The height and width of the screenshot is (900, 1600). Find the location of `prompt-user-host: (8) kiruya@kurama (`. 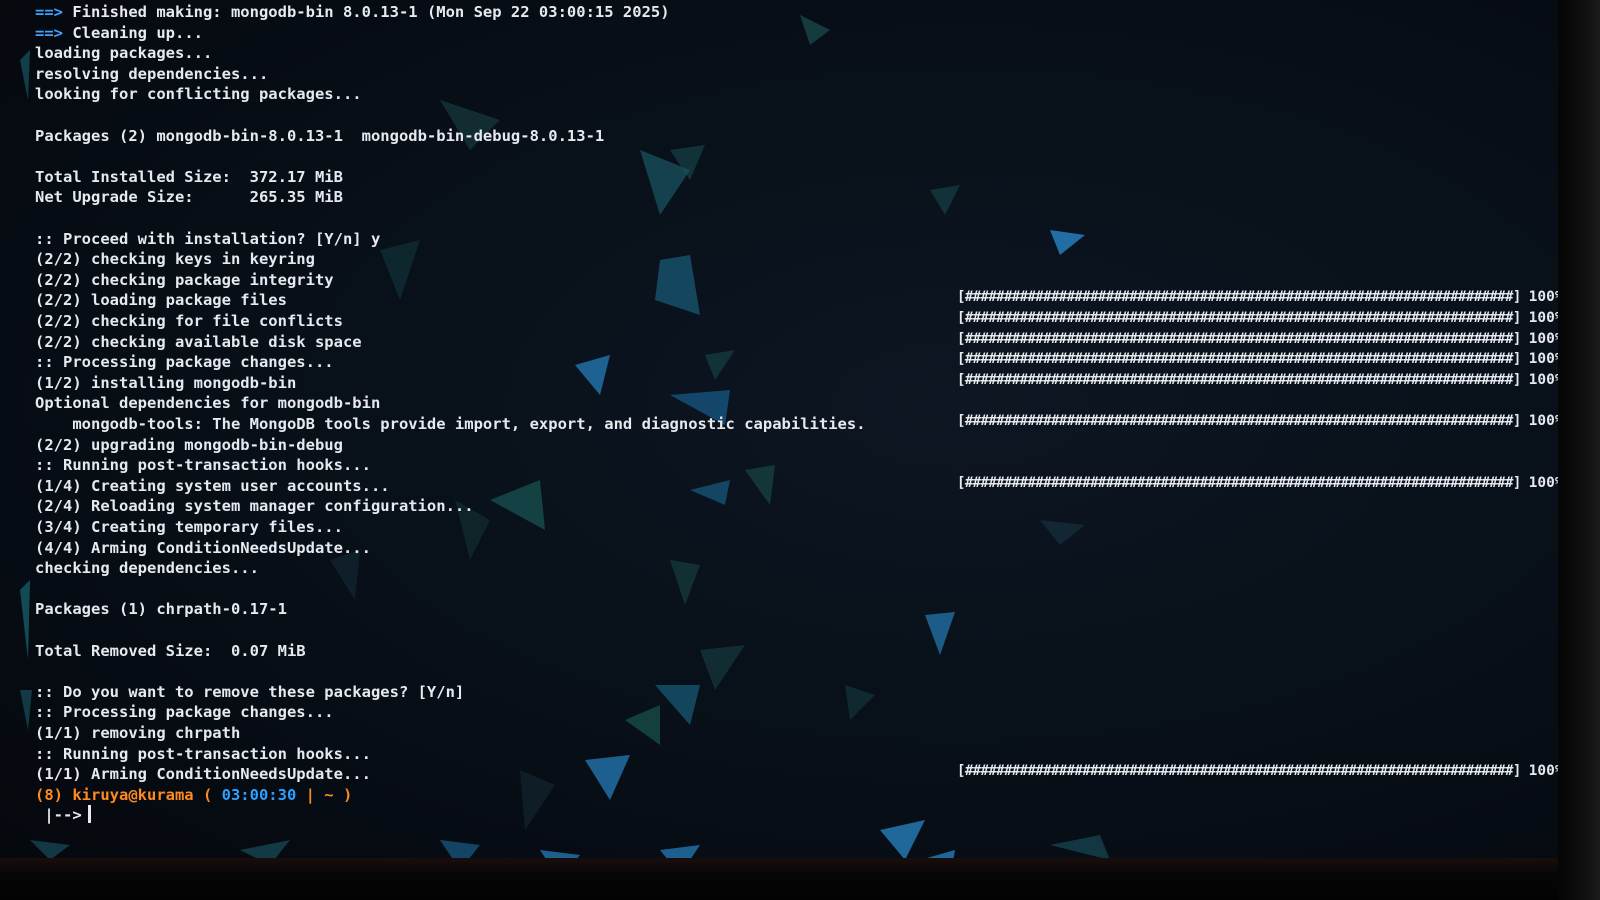

prompt-user-host: (8) kiruya@kurama ( is located at coordinates (128, 794).